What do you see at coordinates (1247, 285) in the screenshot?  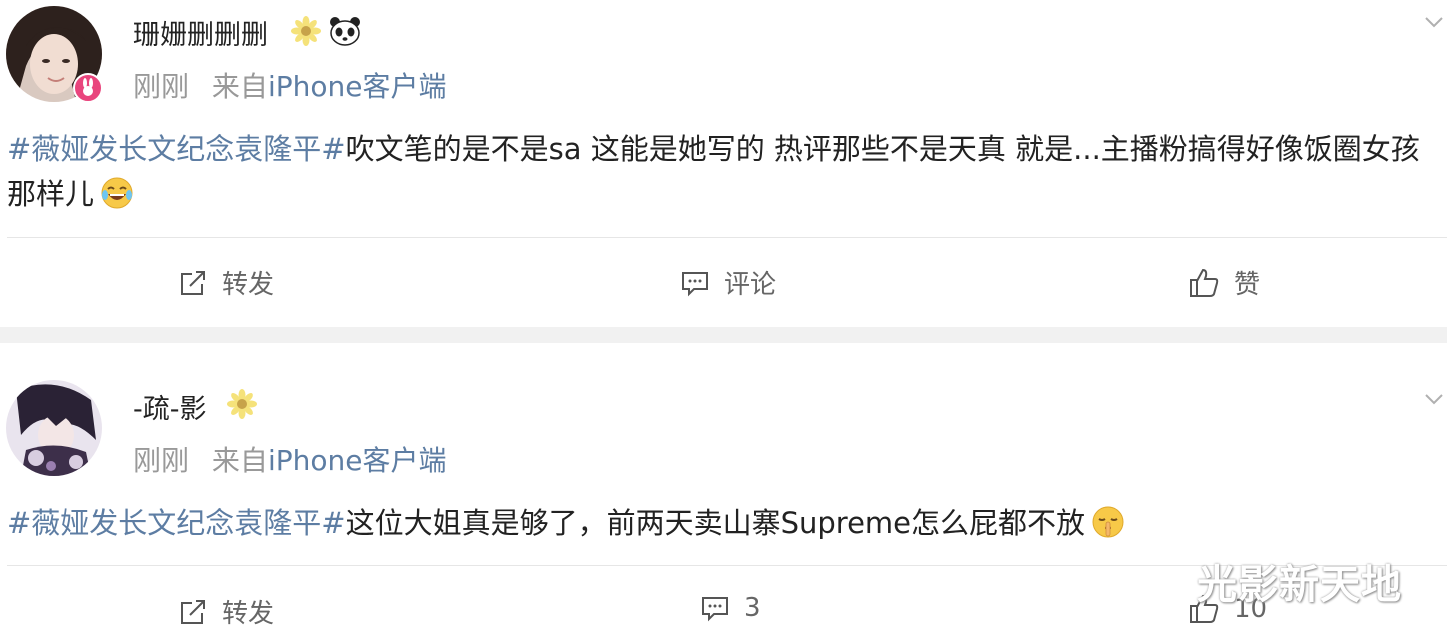 I see `like-label: 赞` at bounding box center [1247, 285].